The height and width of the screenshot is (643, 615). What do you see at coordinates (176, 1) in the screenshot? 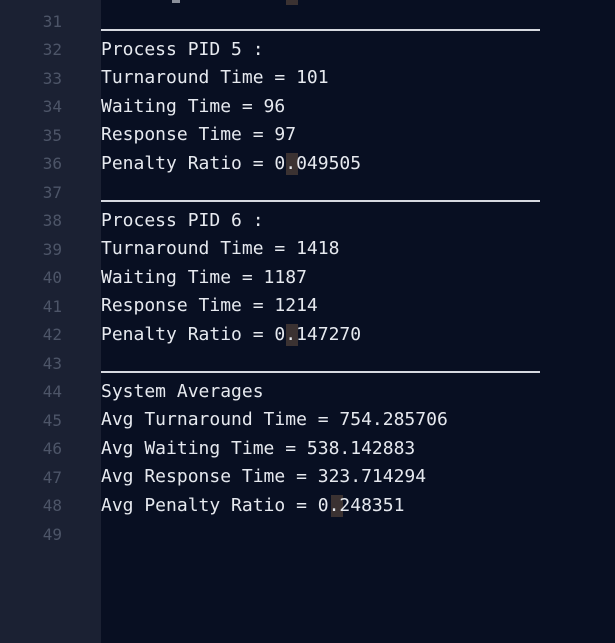
I see `clipped-text-fragment` at bounding box center [176, 1].